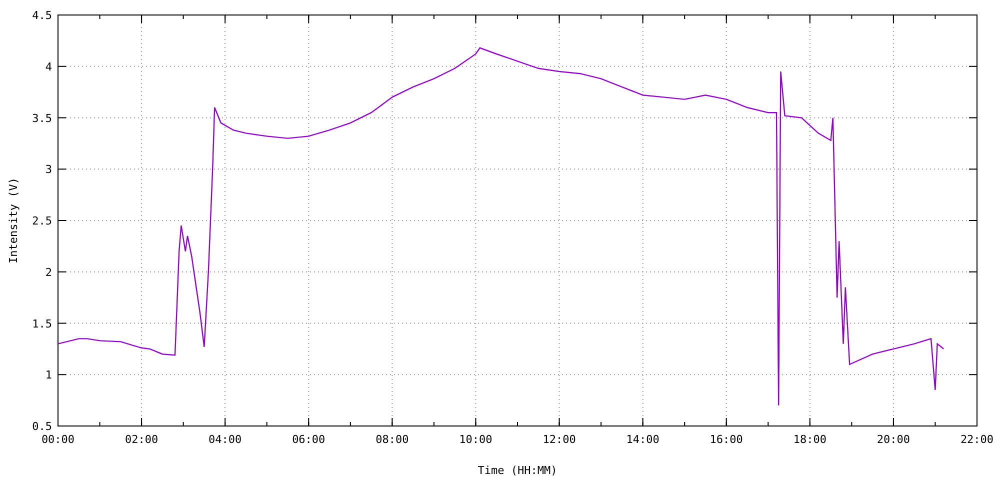 This screenshot has height=480, width=1000. Describe the element at coordinates (392, 439) in the screenshot. I see `tick-label: 08:00` at that location.